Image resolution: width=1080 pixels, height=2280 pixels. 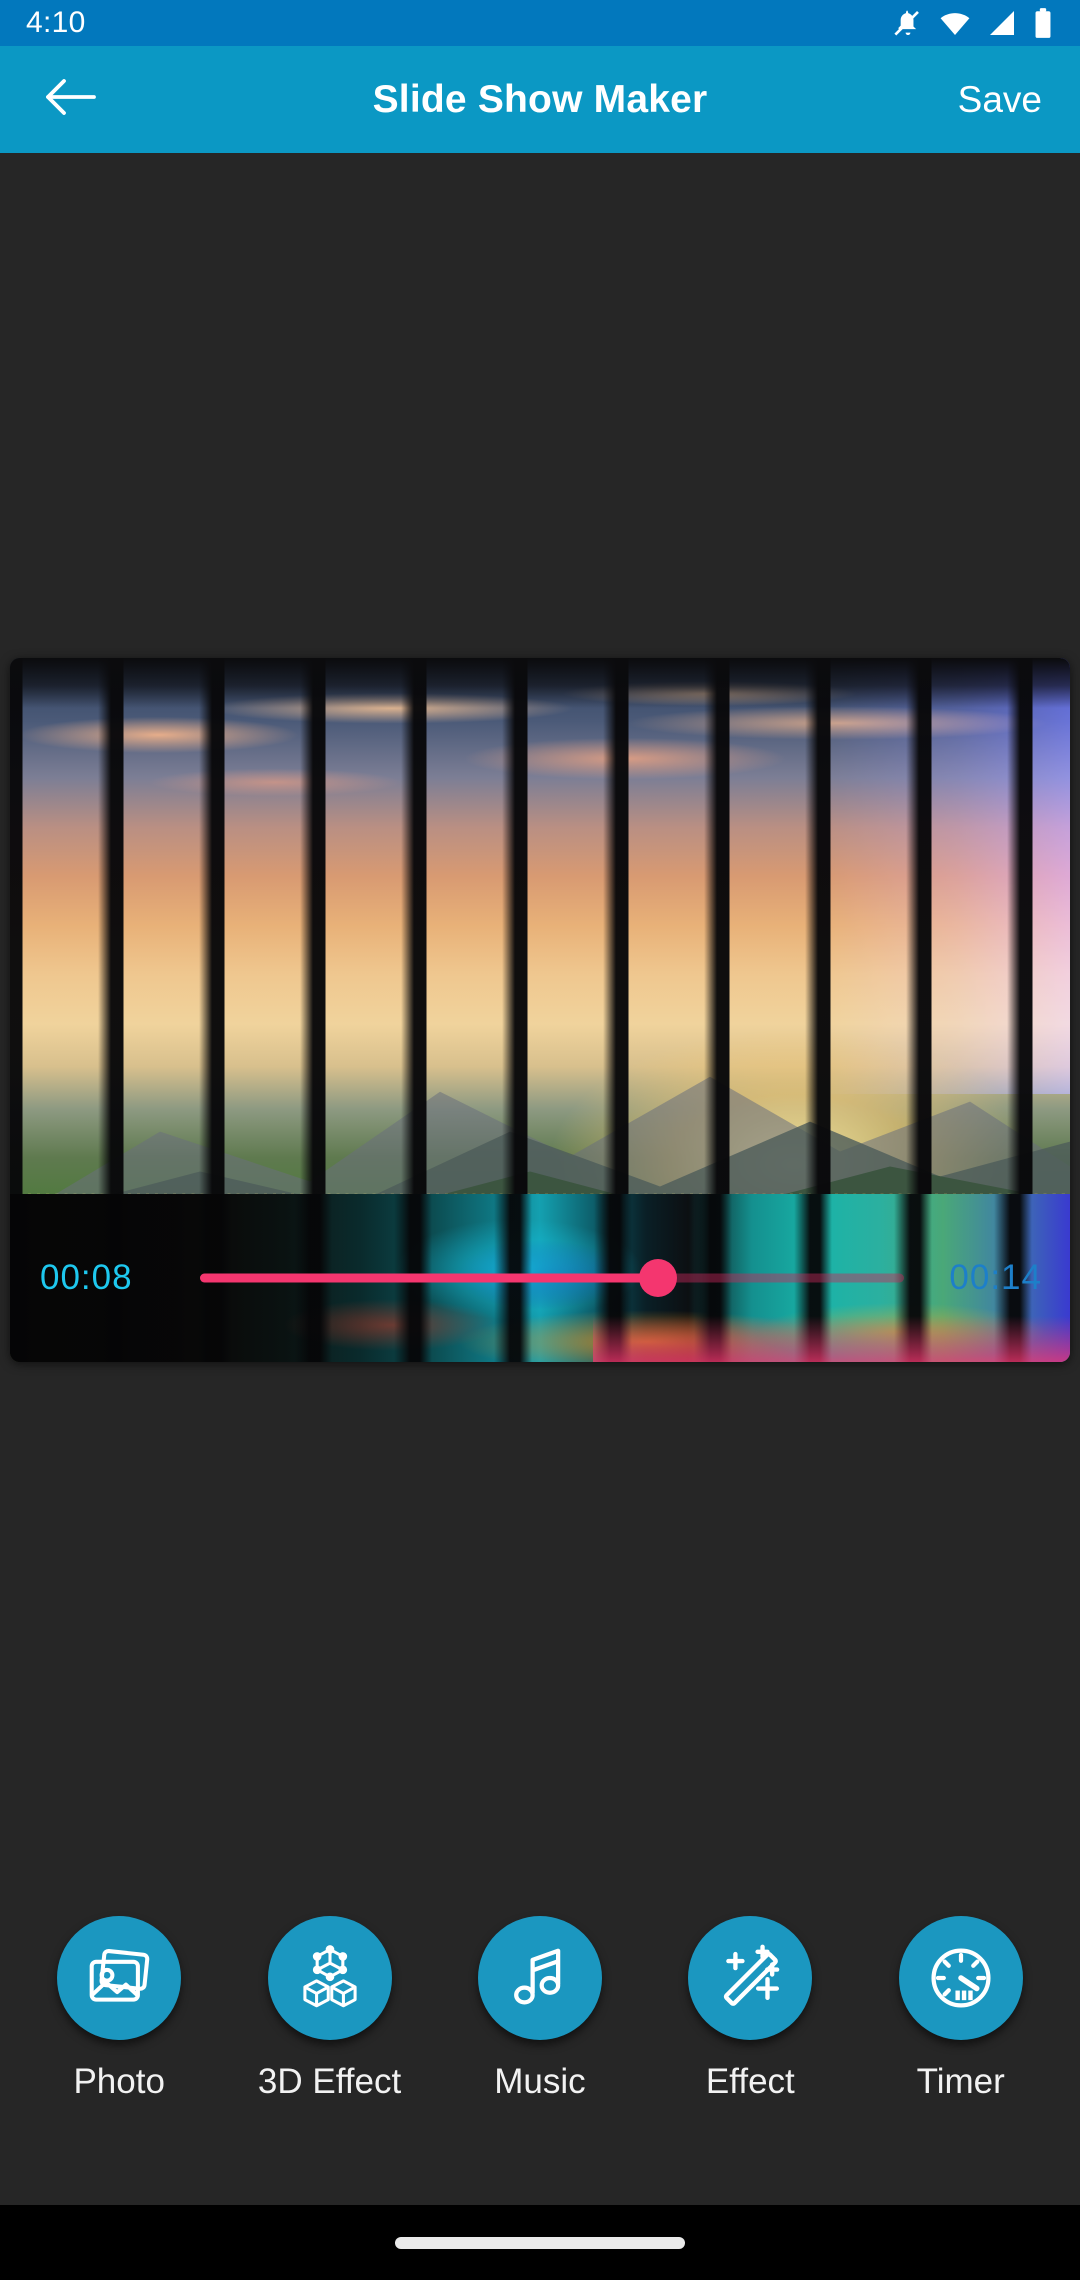 I want to click on tool-3d-effect-circle, so click(x=329, y=1978).